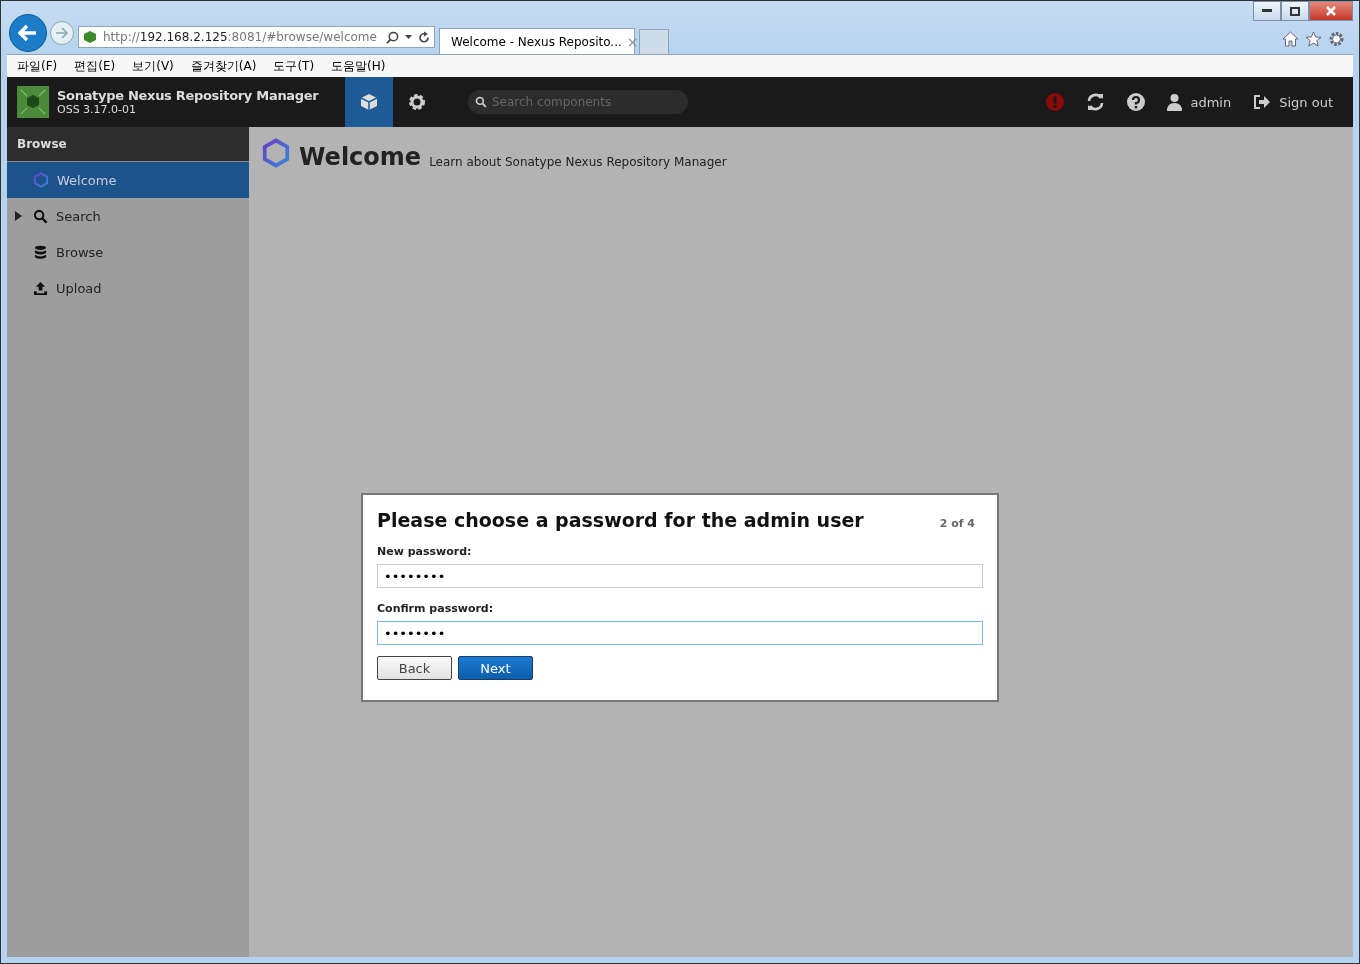 This screenshot has height=964, width=1360. What do you see at coordinates (1199, 102) in the screenshot?
I see `user-link: admin` at bounding box center [1199, 102].